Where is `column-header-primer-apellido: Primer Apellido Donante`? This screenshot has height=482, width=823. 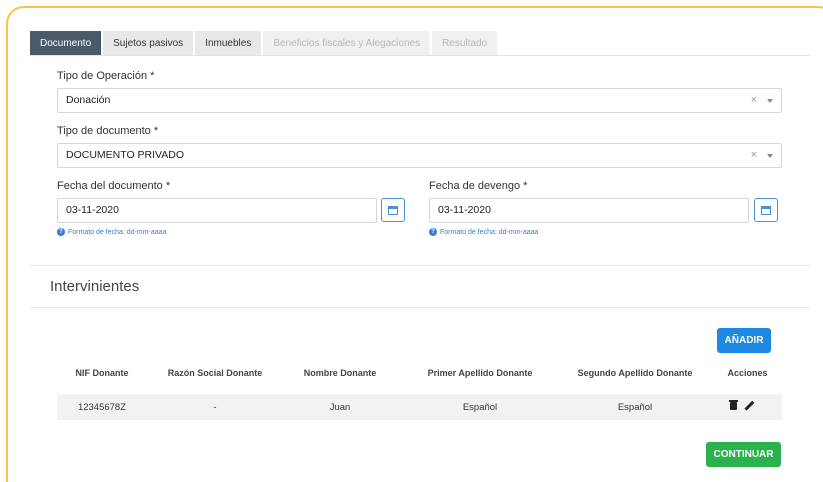 column-header-primer-apellido: Primer Apellido Donante is located at coordinates (480, 373).